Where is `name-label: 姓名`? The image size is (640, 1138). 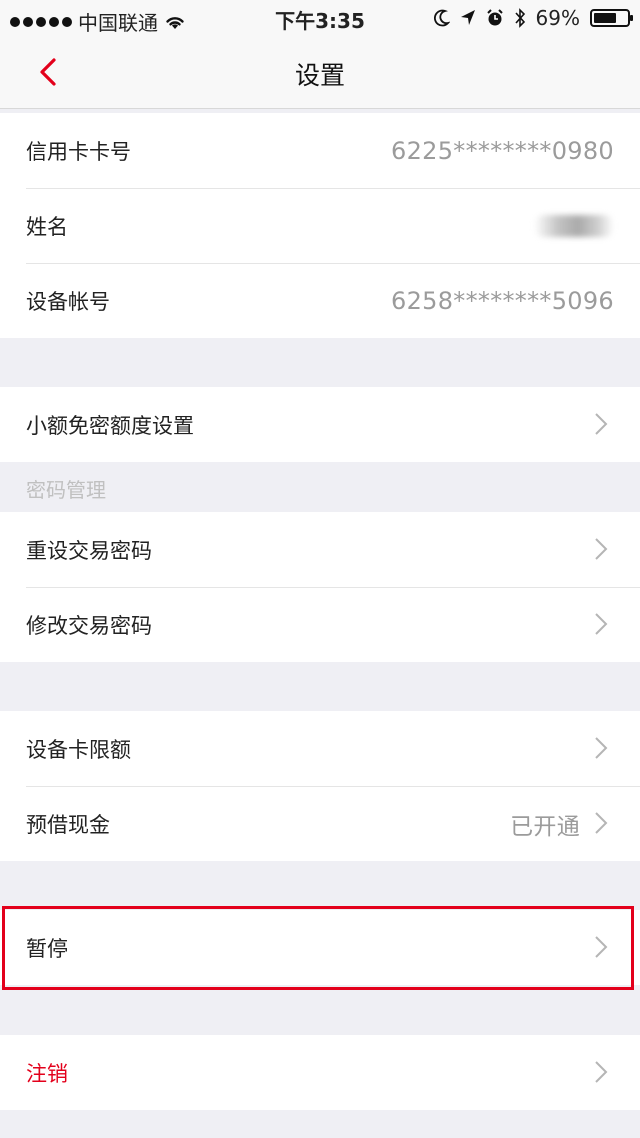 name-label: 姓名 is located at coordinates (47, 226).